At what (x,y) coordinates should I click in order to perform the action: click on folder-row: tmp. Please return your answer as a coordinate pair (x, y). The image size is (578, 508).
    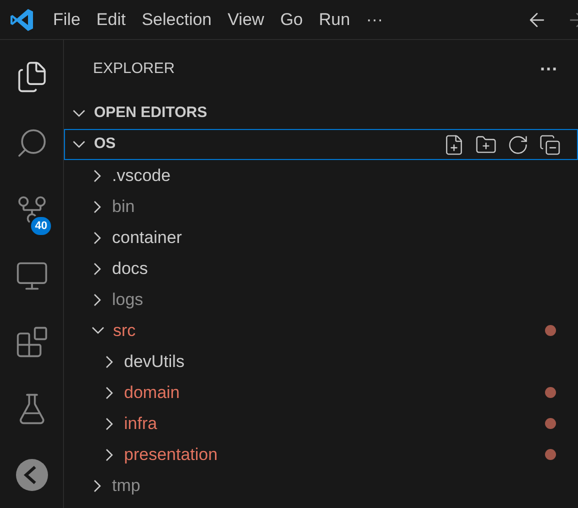
    Looking at the image, I should click on (321, 485).